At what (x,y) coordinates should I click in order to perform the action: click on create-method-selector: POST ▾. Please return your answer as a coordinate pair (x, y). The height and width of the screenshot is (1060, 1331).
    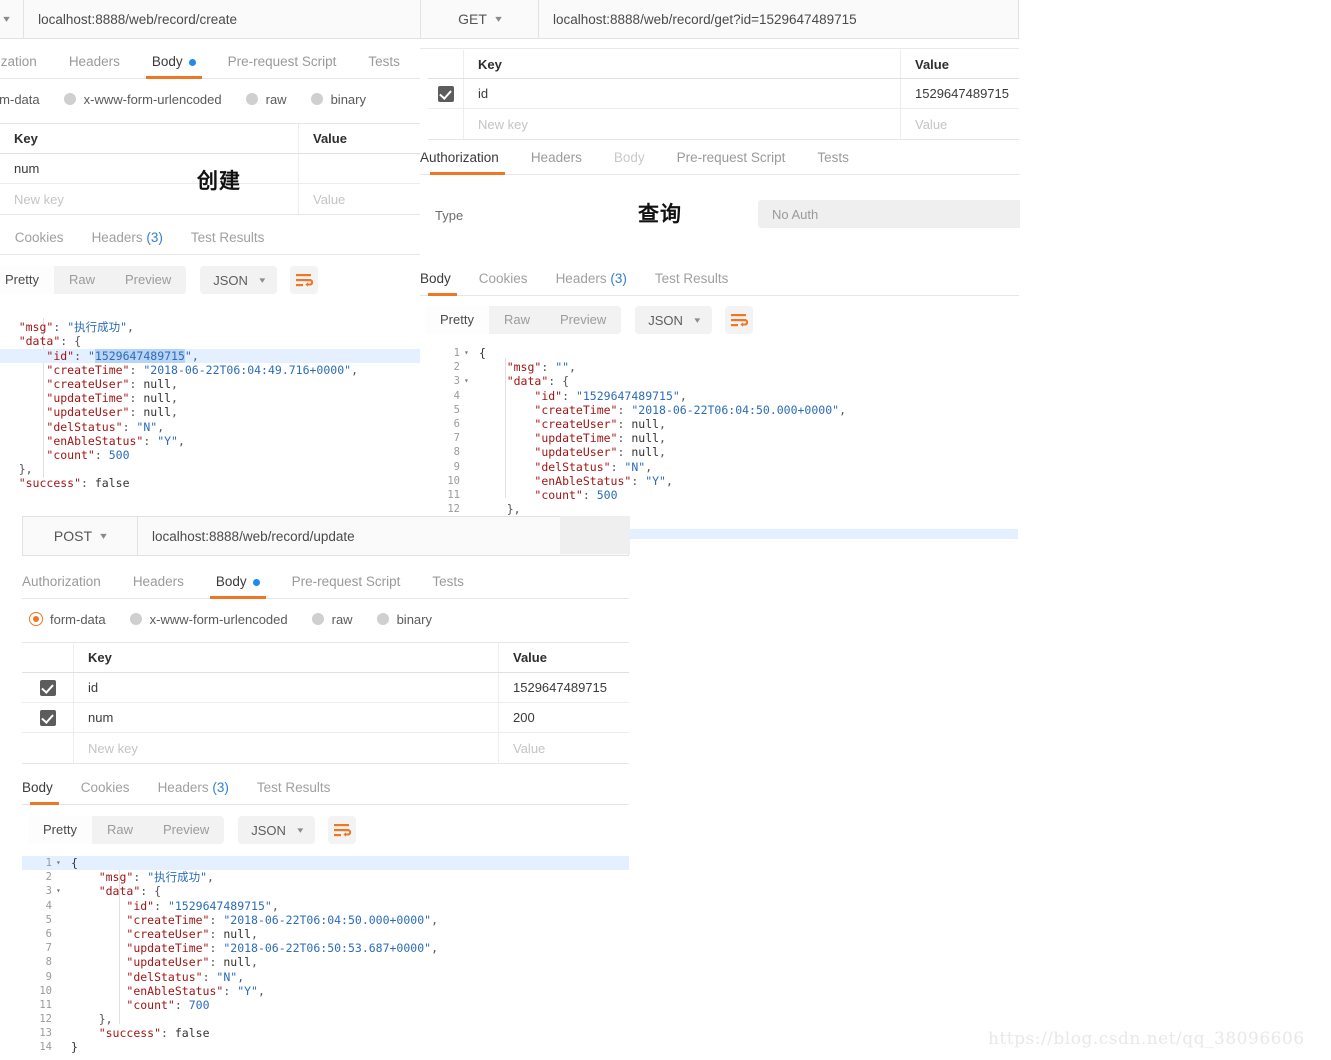
    Looking at the image, I should click on (12, 19).